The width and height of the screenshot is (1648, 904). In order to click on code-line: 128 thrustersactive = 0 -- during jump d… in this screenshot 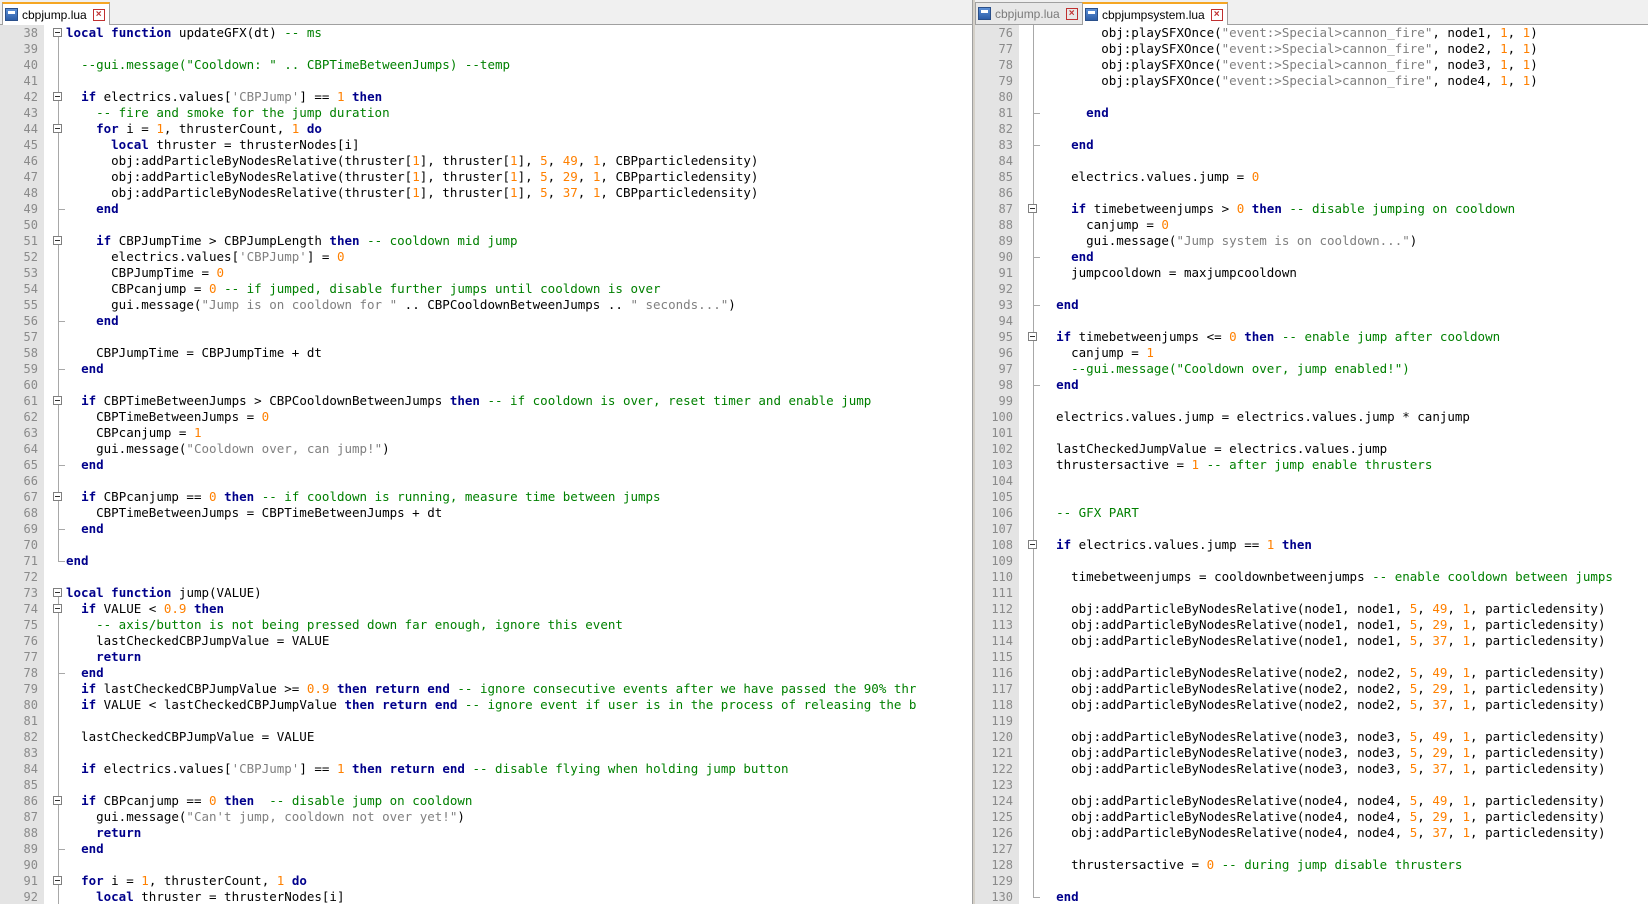, I will do `click(1311, 865)`.